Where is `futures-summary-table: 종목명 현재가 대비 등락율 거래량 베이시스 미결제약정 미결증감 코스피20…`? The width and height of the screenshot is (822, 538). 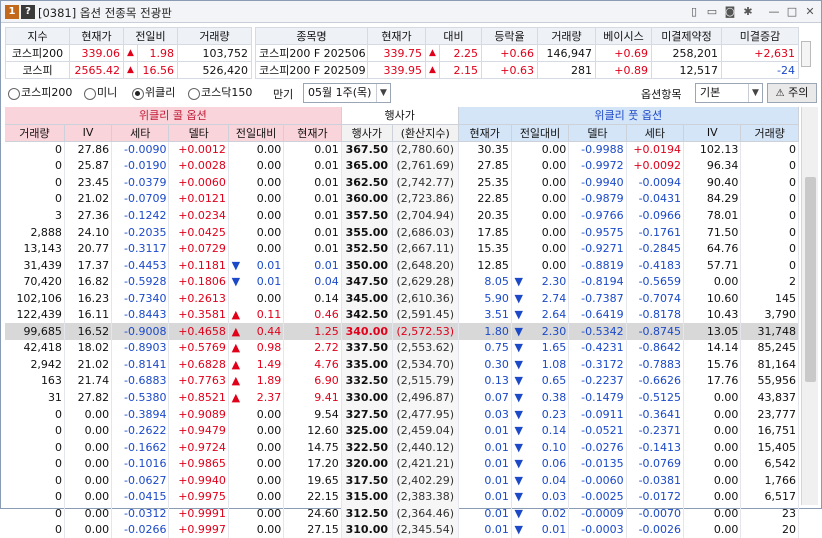
futures-summary-table: 종목명 현재가 대비 등락율 거래량 베이시스 미결제약정 미결증감 코스피20… is located at coordinates (527, 53).